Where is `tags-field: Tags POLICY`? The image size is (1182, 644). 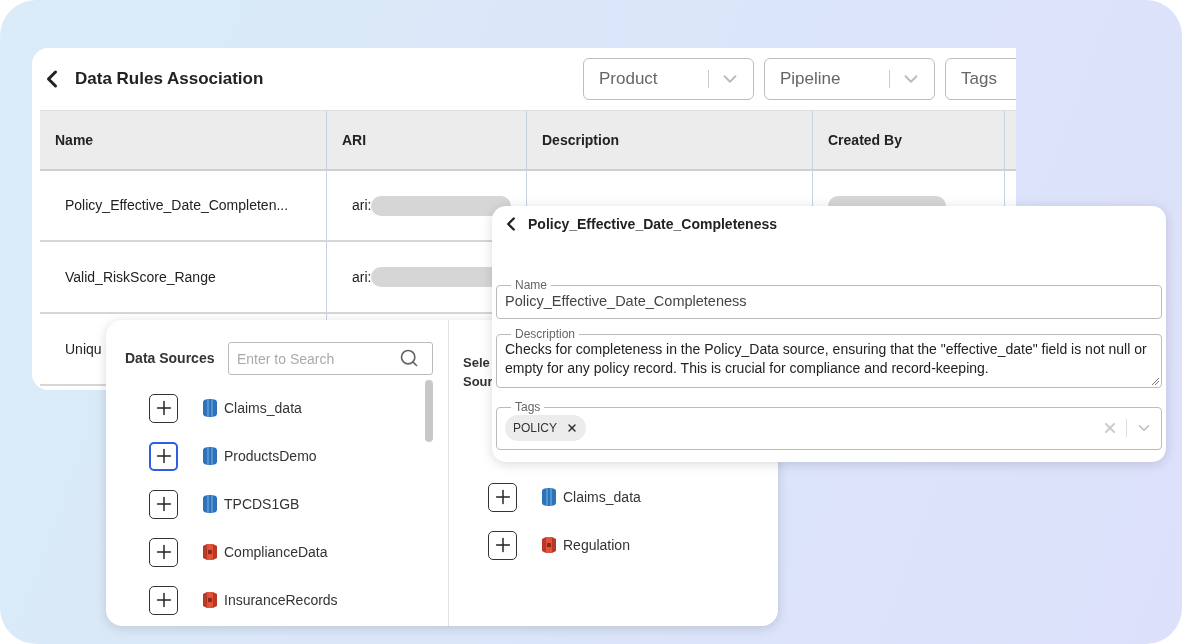
tags-field: Tags POLICY is located at coordinates (829, 425).